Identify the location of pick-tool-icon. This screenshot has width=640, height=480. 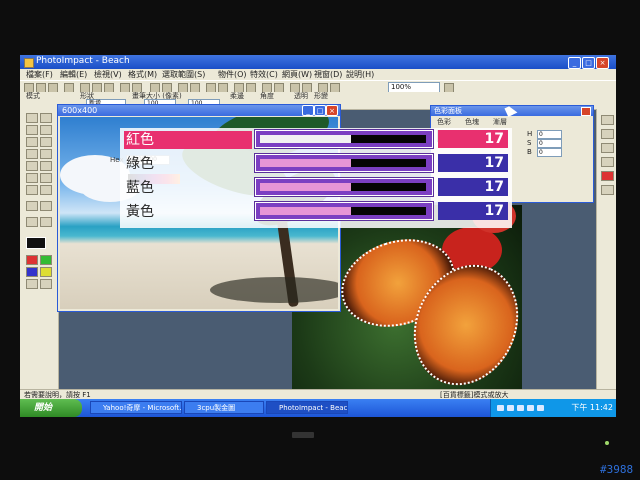
(32, 118).